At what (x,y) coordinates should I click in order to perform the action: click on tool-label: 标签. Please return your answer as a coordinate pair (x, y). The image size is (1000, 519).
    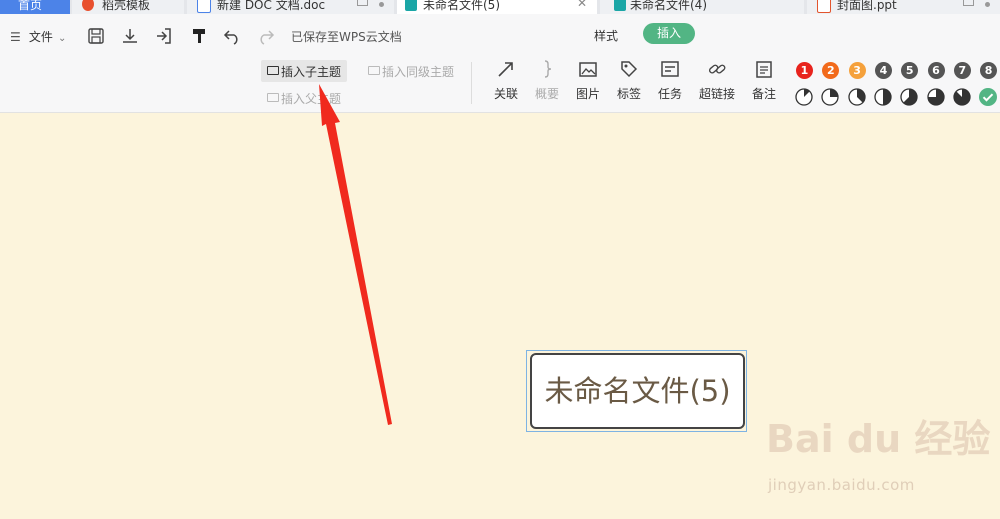
    Looking at the image, I should click on (628, 94).